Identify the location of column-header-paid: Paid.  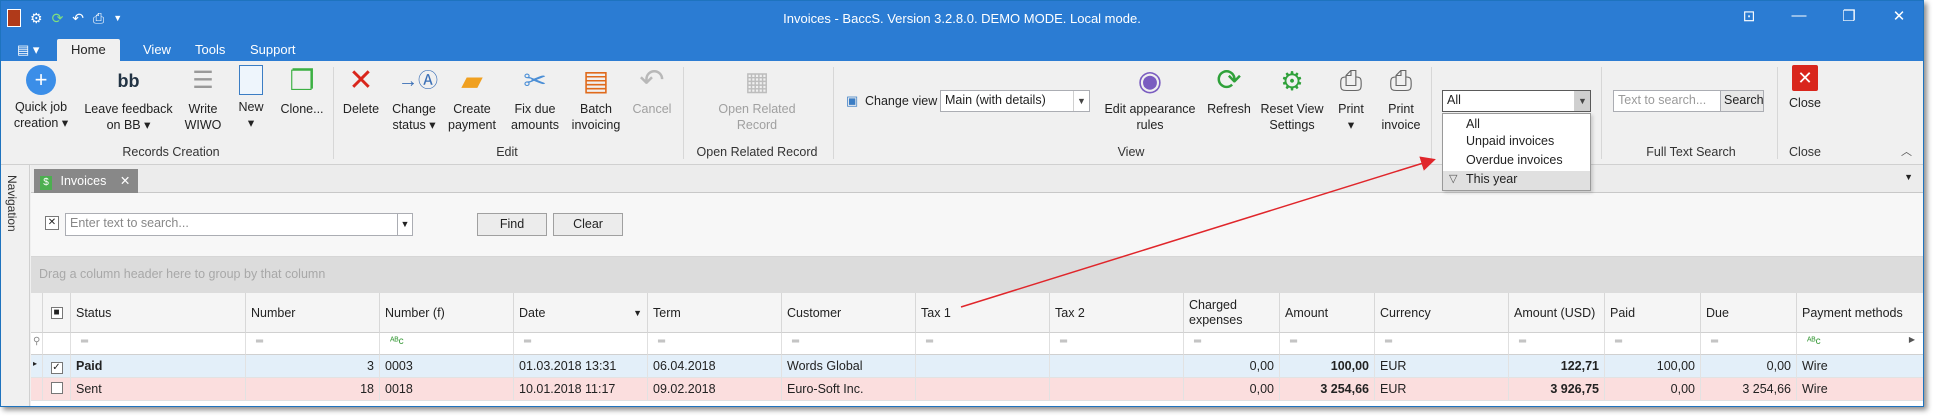
(1653, 313).